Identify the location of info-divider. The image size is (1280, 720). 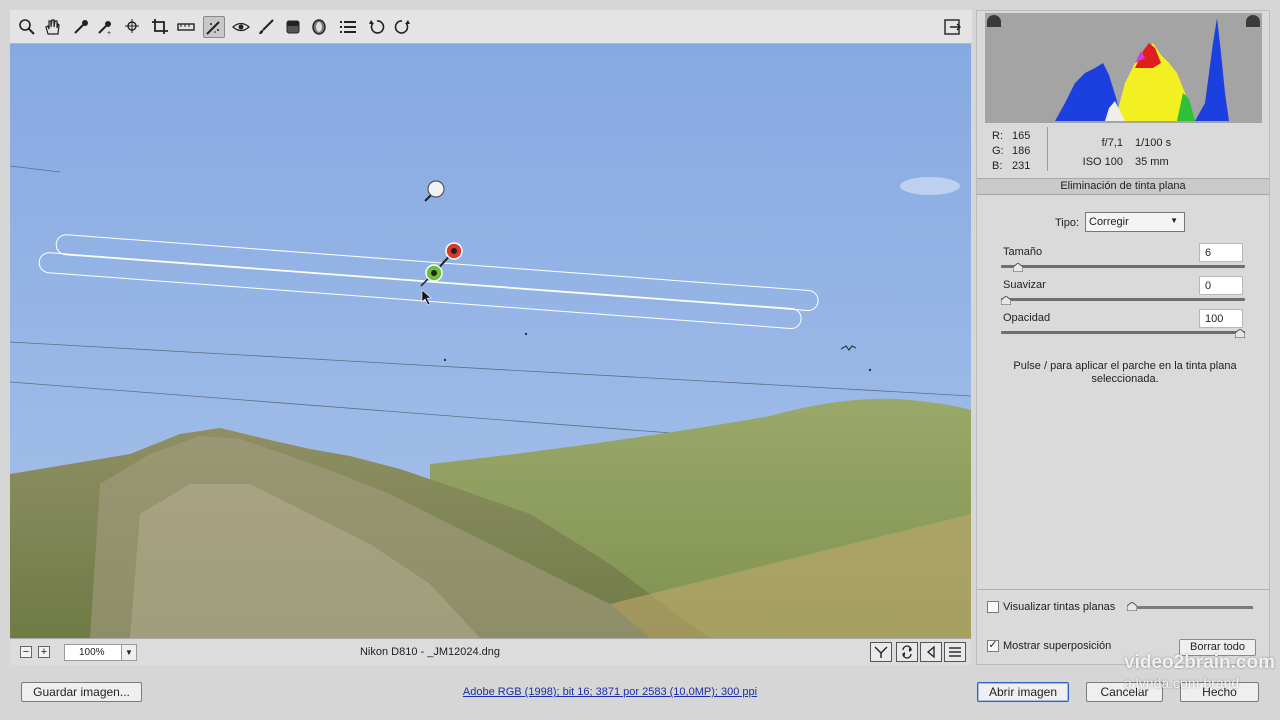
(1047, 149).